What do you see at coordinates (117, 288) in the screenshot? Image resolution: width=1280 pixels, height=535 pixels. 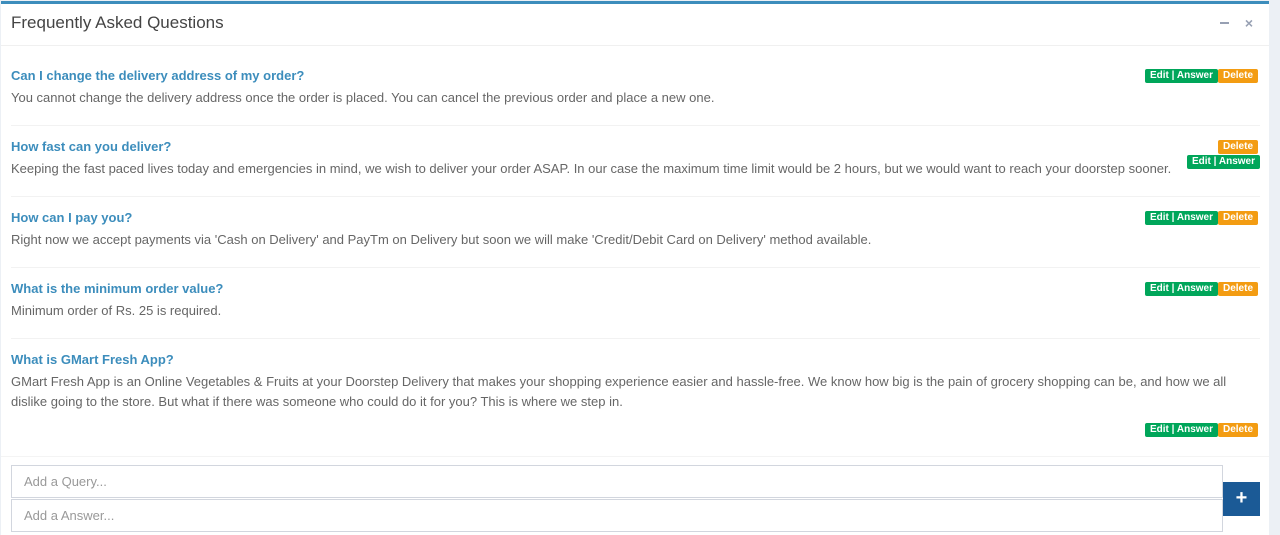 I see `faq-question: What is the minimum order value?` at bounding box center [117, 288].